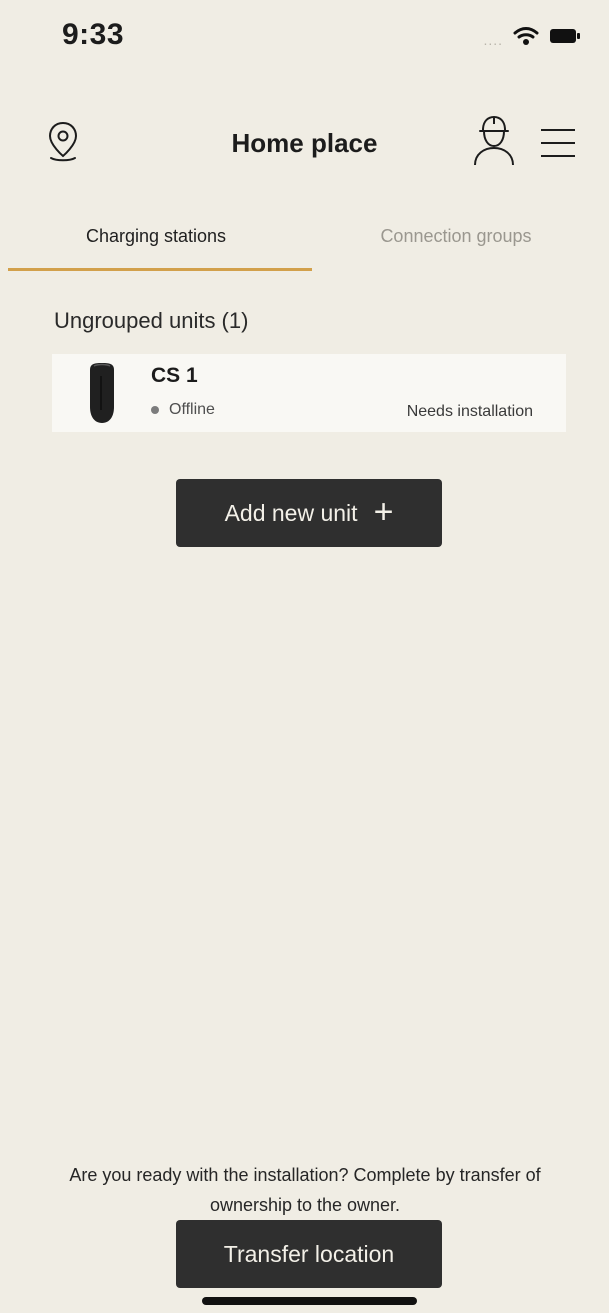  I want to click on add-new-unit-label: Add new unit, so click(291, 512).